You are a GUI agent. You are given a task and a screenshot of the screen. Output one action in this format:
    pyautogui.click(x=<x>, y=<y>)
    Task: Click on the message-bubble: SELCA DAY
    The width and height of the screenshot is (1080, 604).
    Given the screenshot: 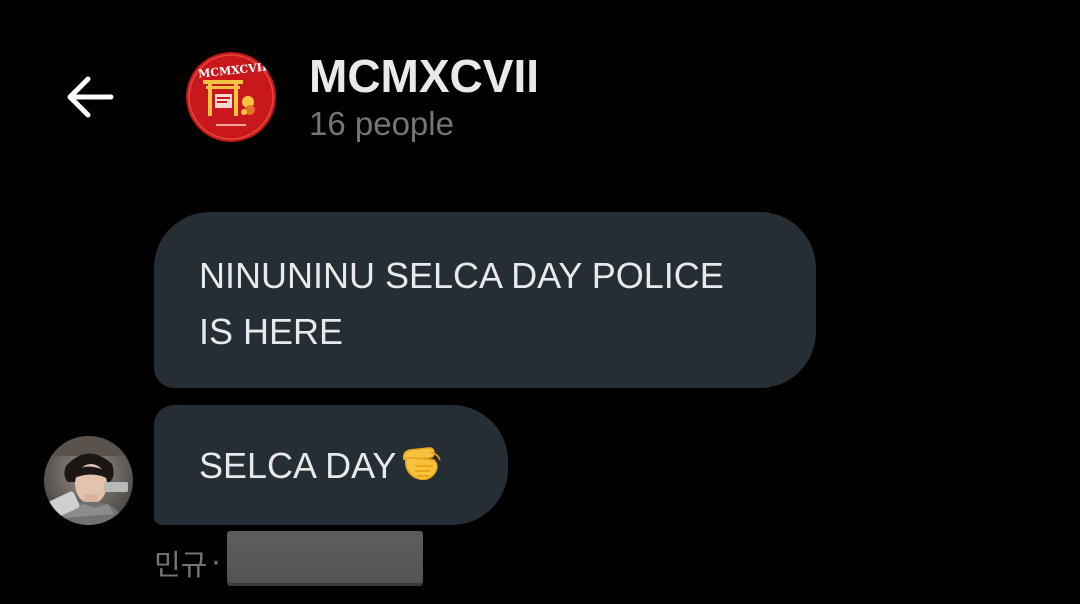 What is the action you would take?
    pyautogui.click(x=331, y=465)
    